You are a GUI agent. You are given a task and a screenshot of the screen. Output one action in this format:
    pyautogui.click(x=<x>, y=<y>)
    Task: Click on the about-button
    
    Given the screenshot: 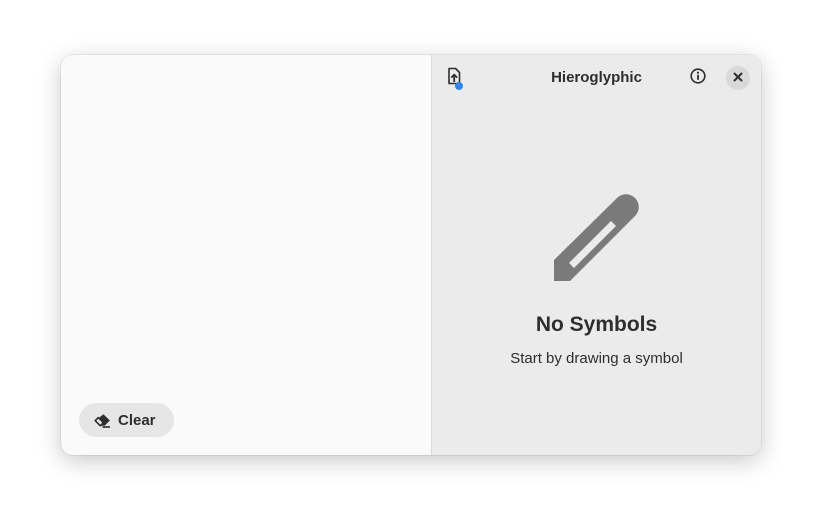 What is the action you would take?
    pyautogui.click(x=698, y=78)
    